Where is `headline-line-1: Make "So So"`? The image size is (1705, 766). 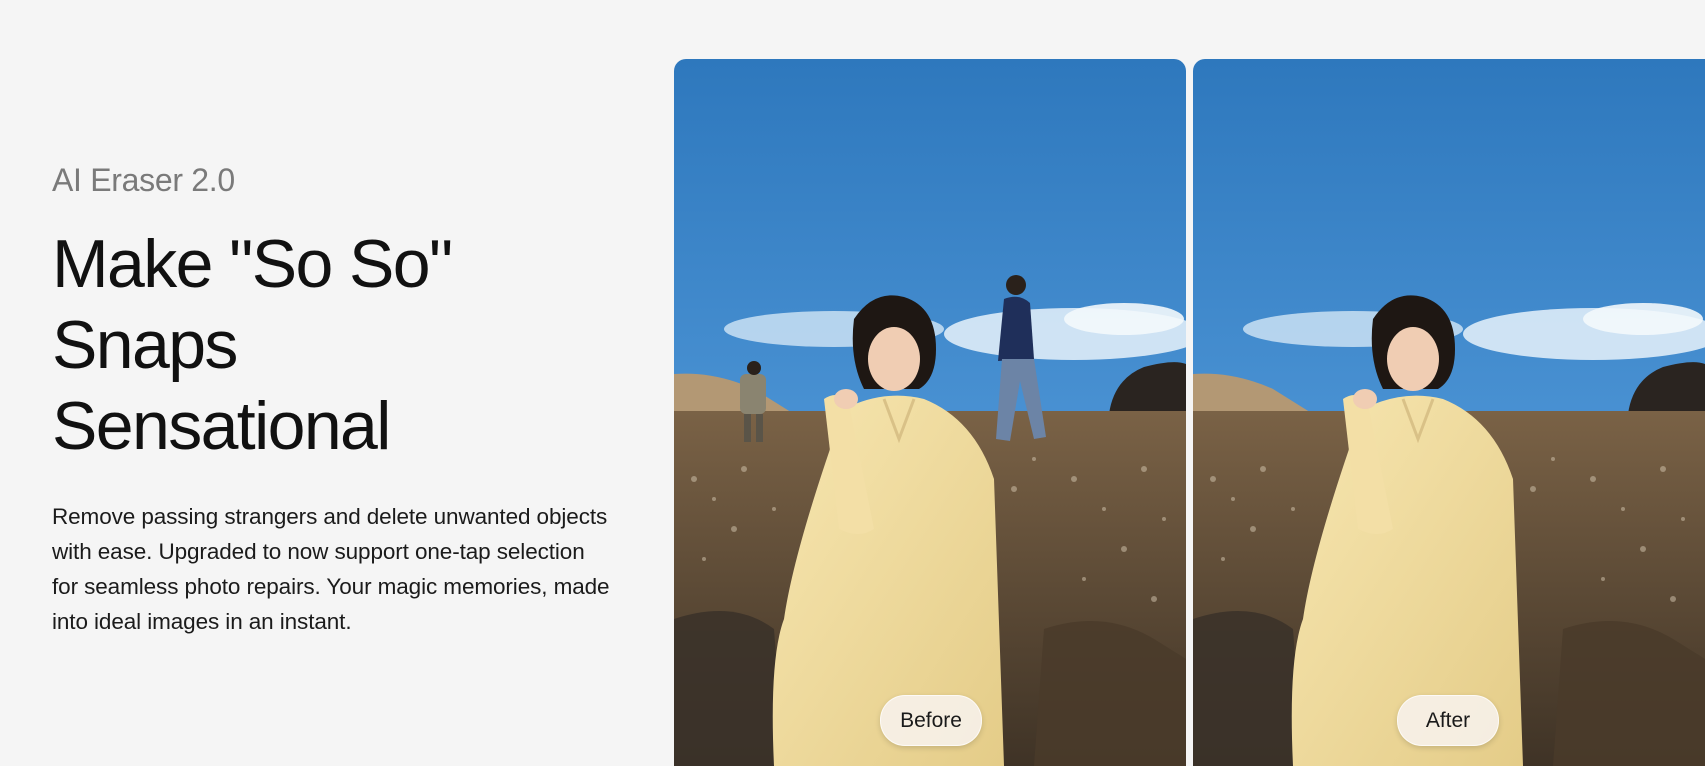 headline-line-1: Make "So So" is located at coordinates (252, 264).